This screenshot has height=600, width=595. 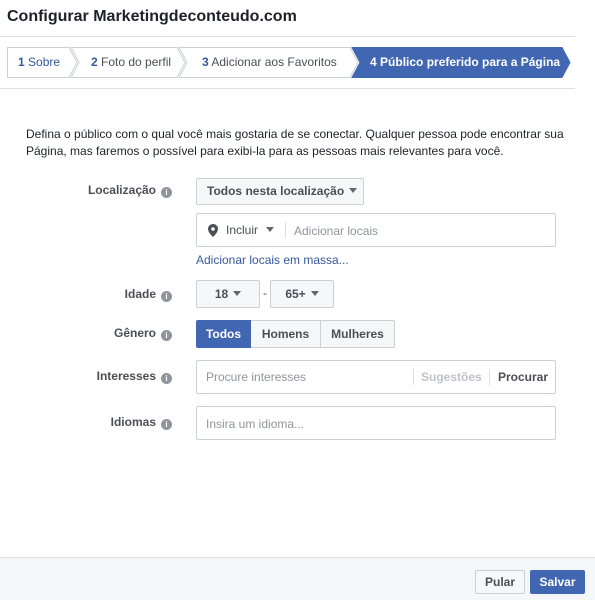 I want to click on age-min-dropdown: 18, so click(x=228, y=294).